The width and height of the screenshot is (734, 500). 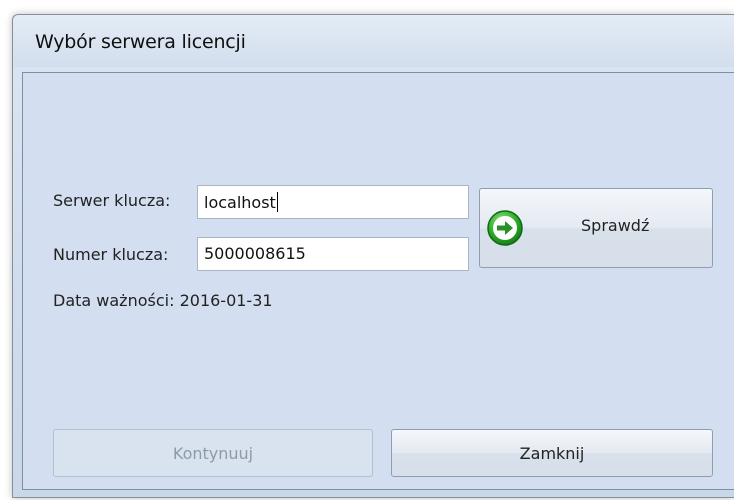 What do you see at coordinates (240, 202) in the screenshot?
I see `server-input-value: localhost` at bounding box center [240, 202].